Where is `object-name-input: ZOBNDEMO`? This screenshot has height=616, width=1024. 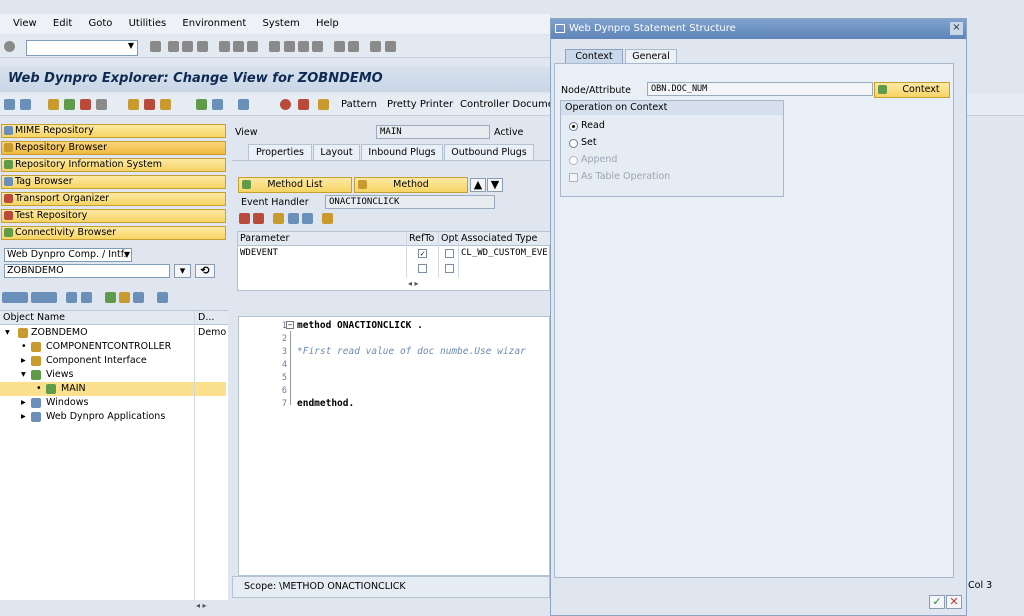
object-name-input: ZOBNDEMO is located at coordinates (87, 271).